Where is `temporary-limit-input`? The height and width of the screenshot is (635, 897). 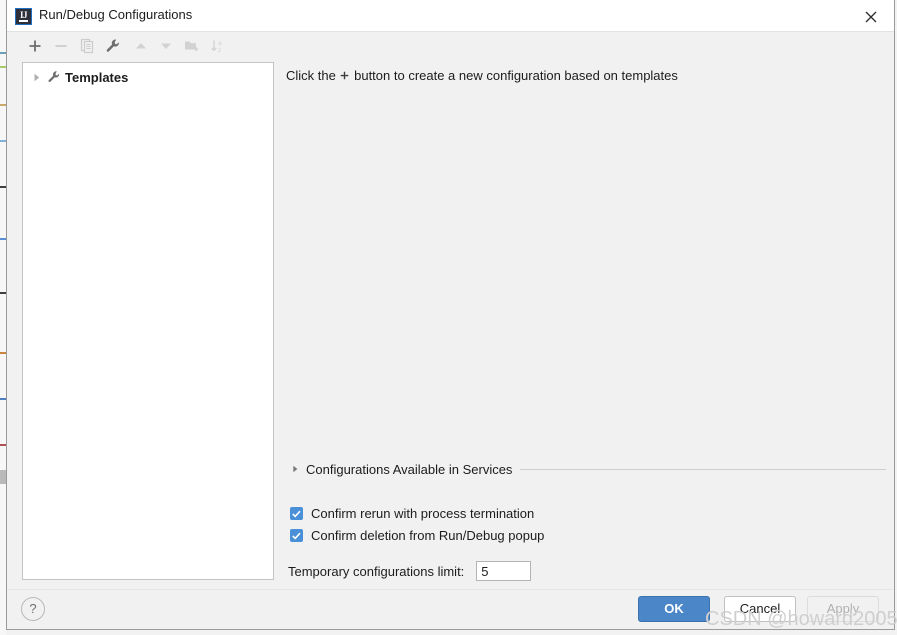
temporary-limit-input is located at coordinates (504, 571).